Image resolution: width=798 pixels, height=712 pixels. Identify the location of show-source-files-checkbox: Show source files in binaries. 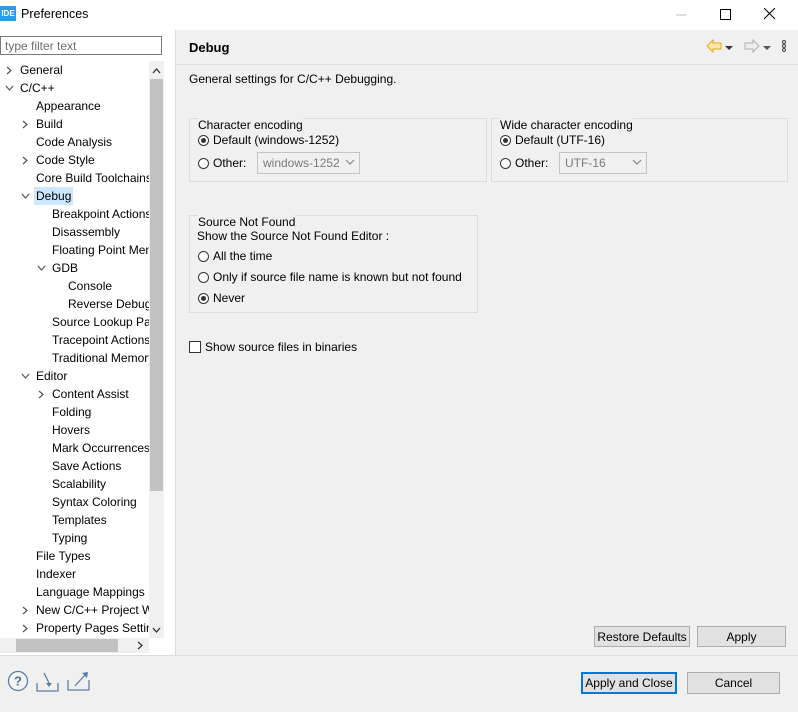
(273, 347).